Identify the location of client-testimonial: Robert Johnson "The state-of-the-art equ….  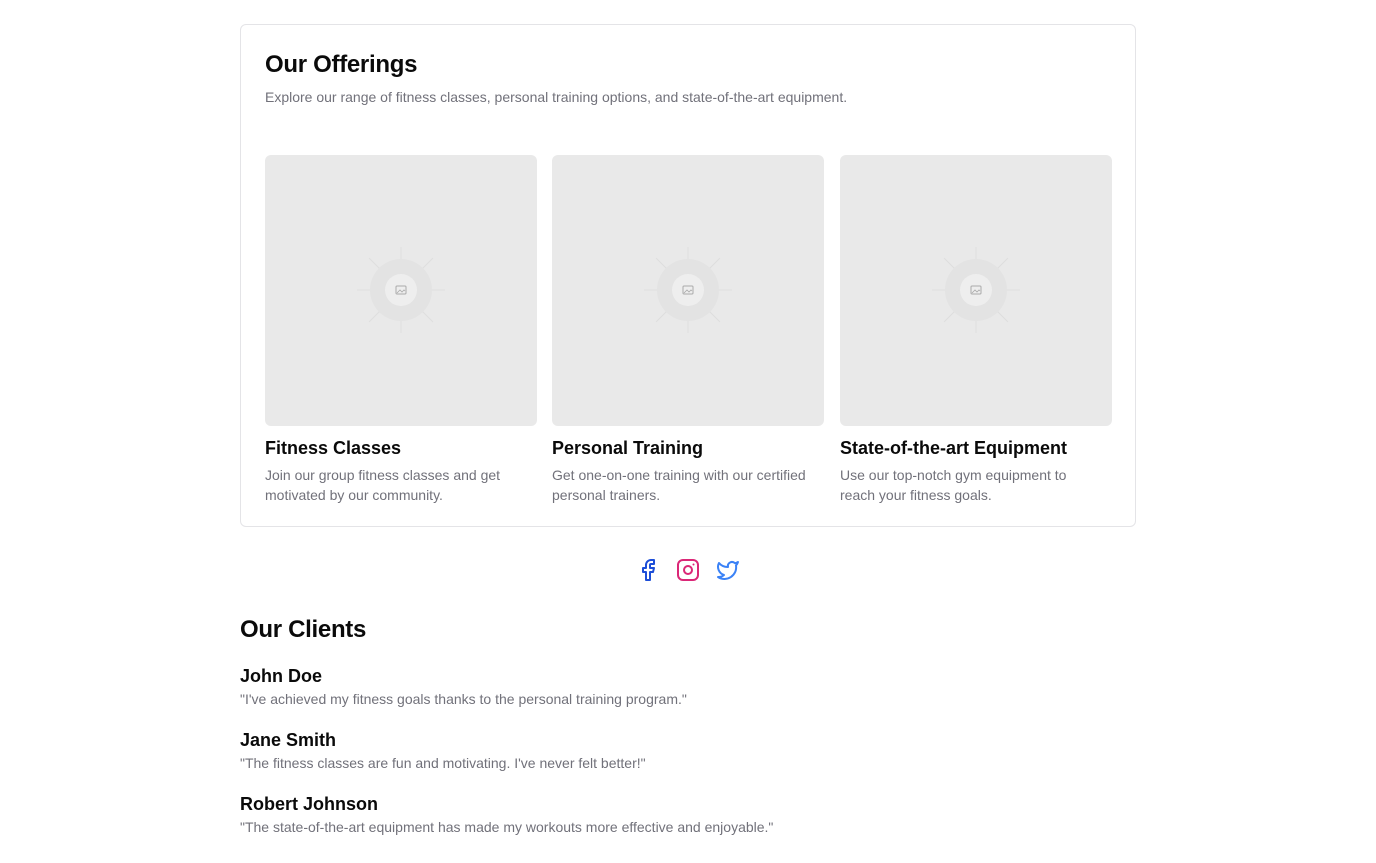
(506, 814).